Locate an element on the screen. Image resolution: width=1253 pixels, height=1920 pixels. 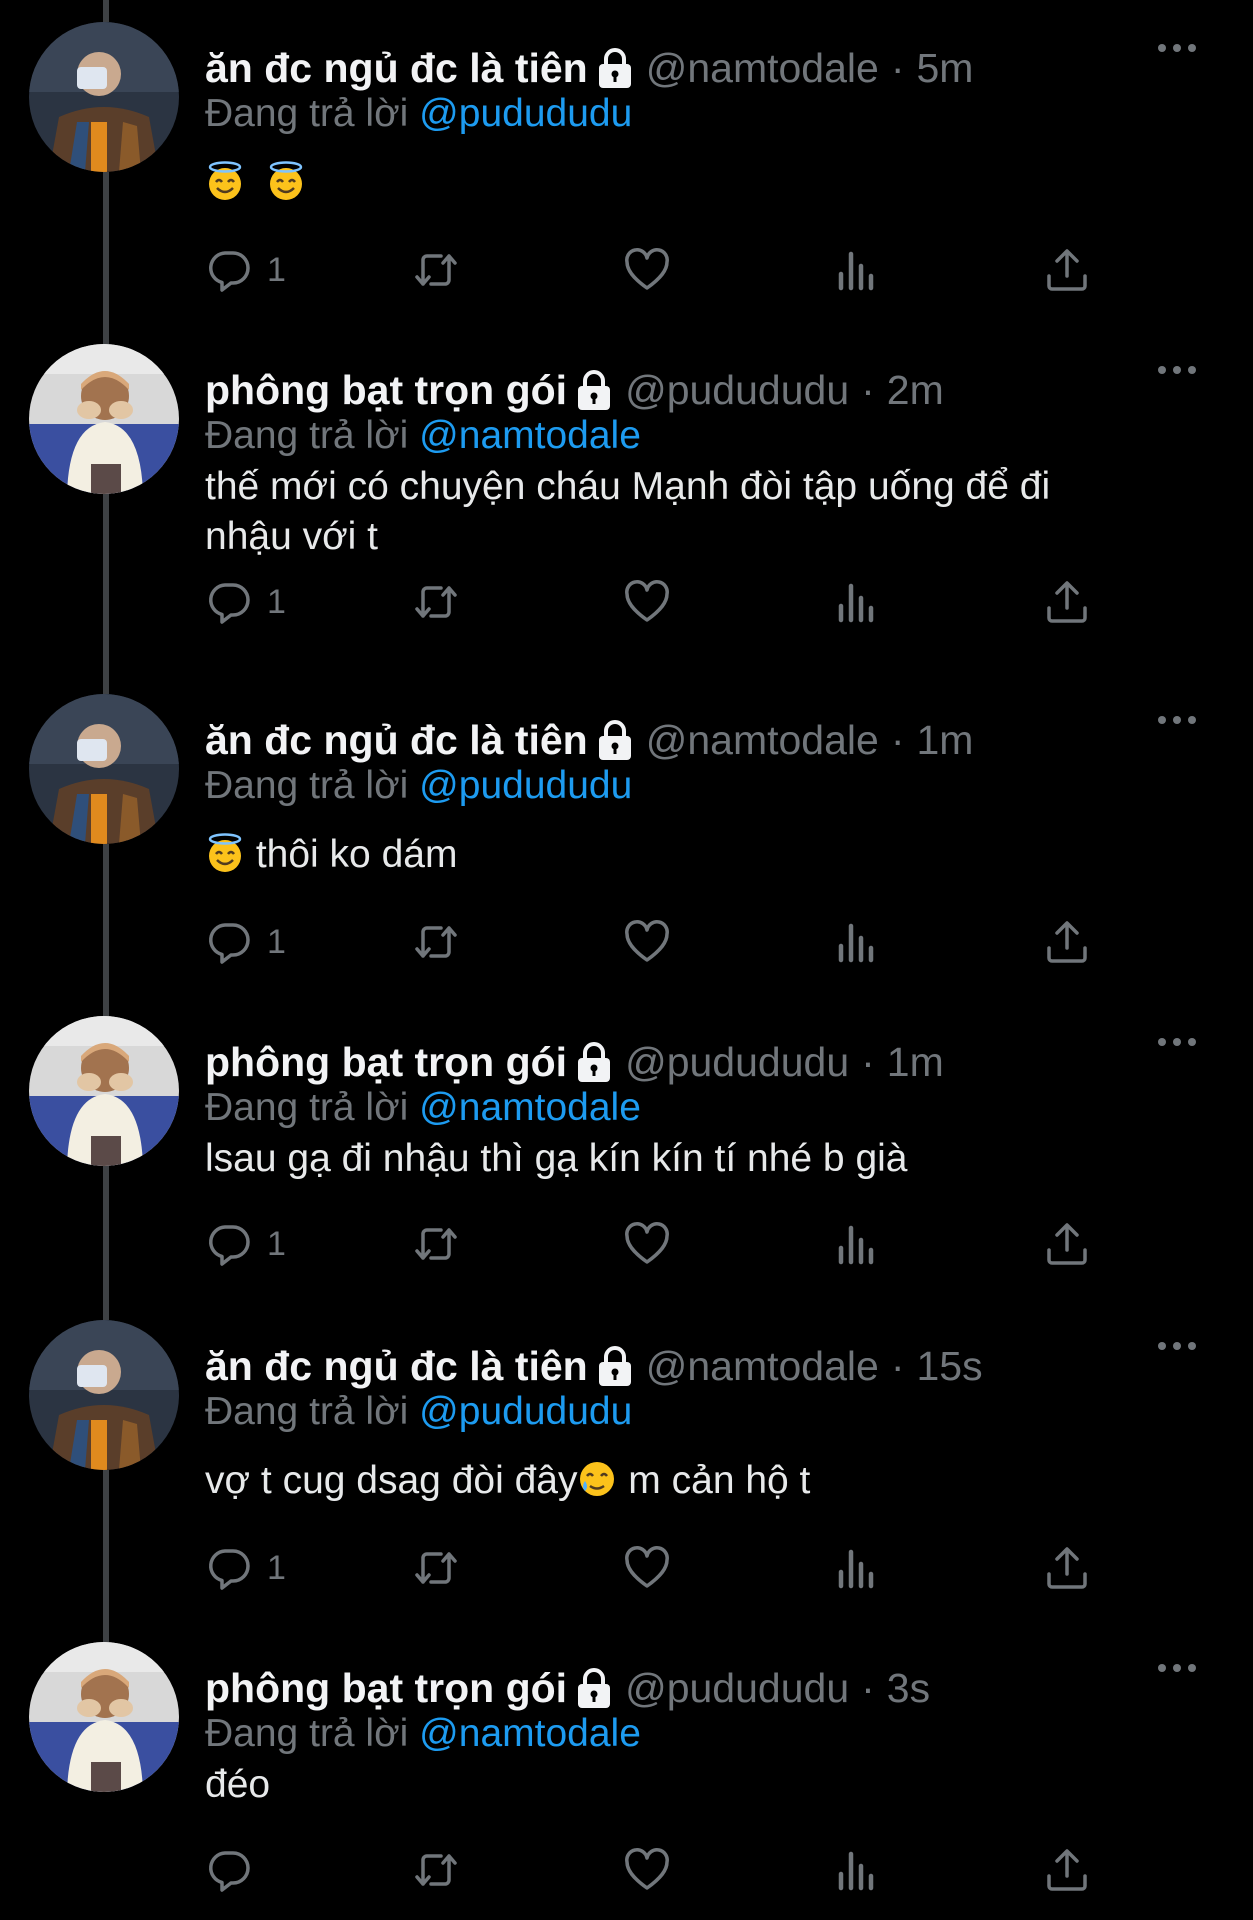
tweet-header: ăn đc ngủ đc là tiên @namtodale · 15s is located at coordinates (700, 1366).